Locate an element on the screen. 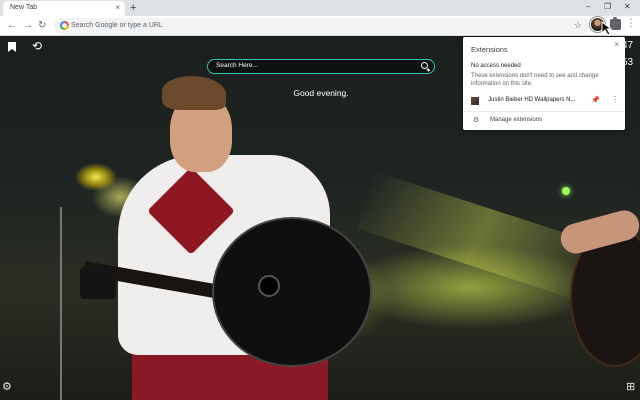  tab-new-tab: New Tab × is located at coordinates (64, 8).